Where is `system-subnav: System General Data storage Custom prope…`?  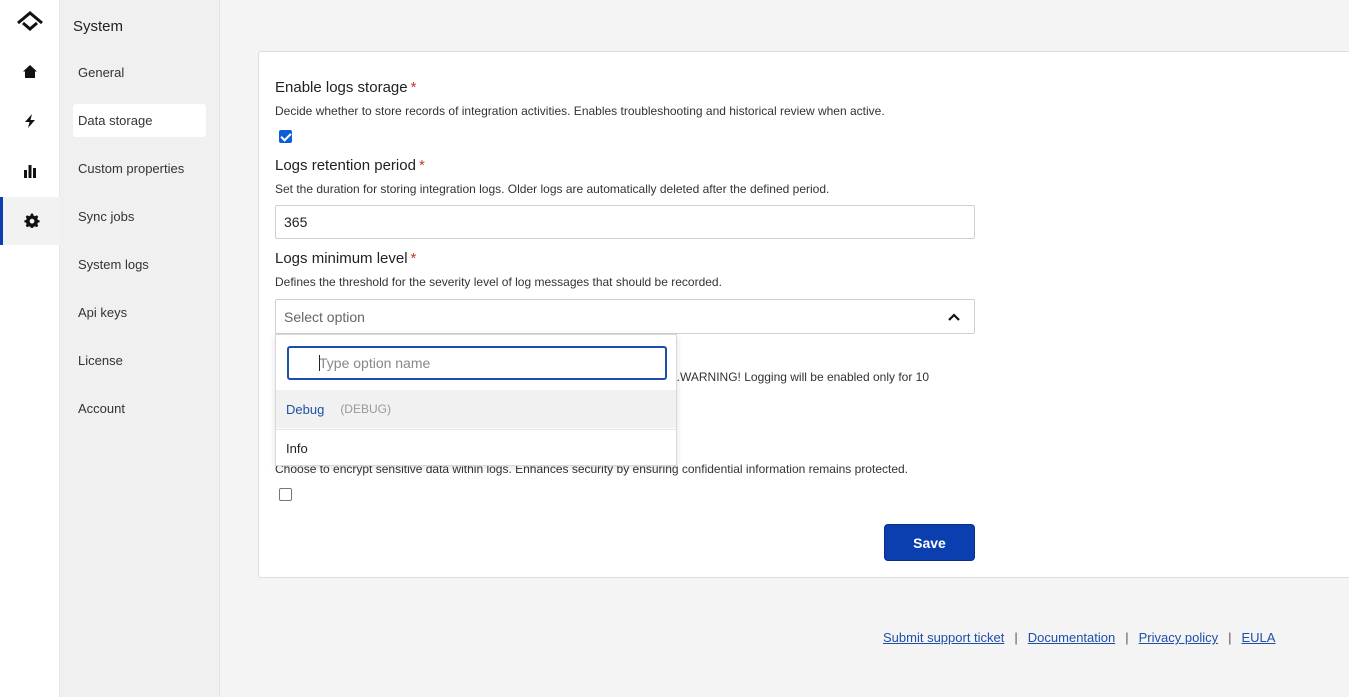
system-subnav: System General Data storage Custom prope… is located at coordinates (140, 348).